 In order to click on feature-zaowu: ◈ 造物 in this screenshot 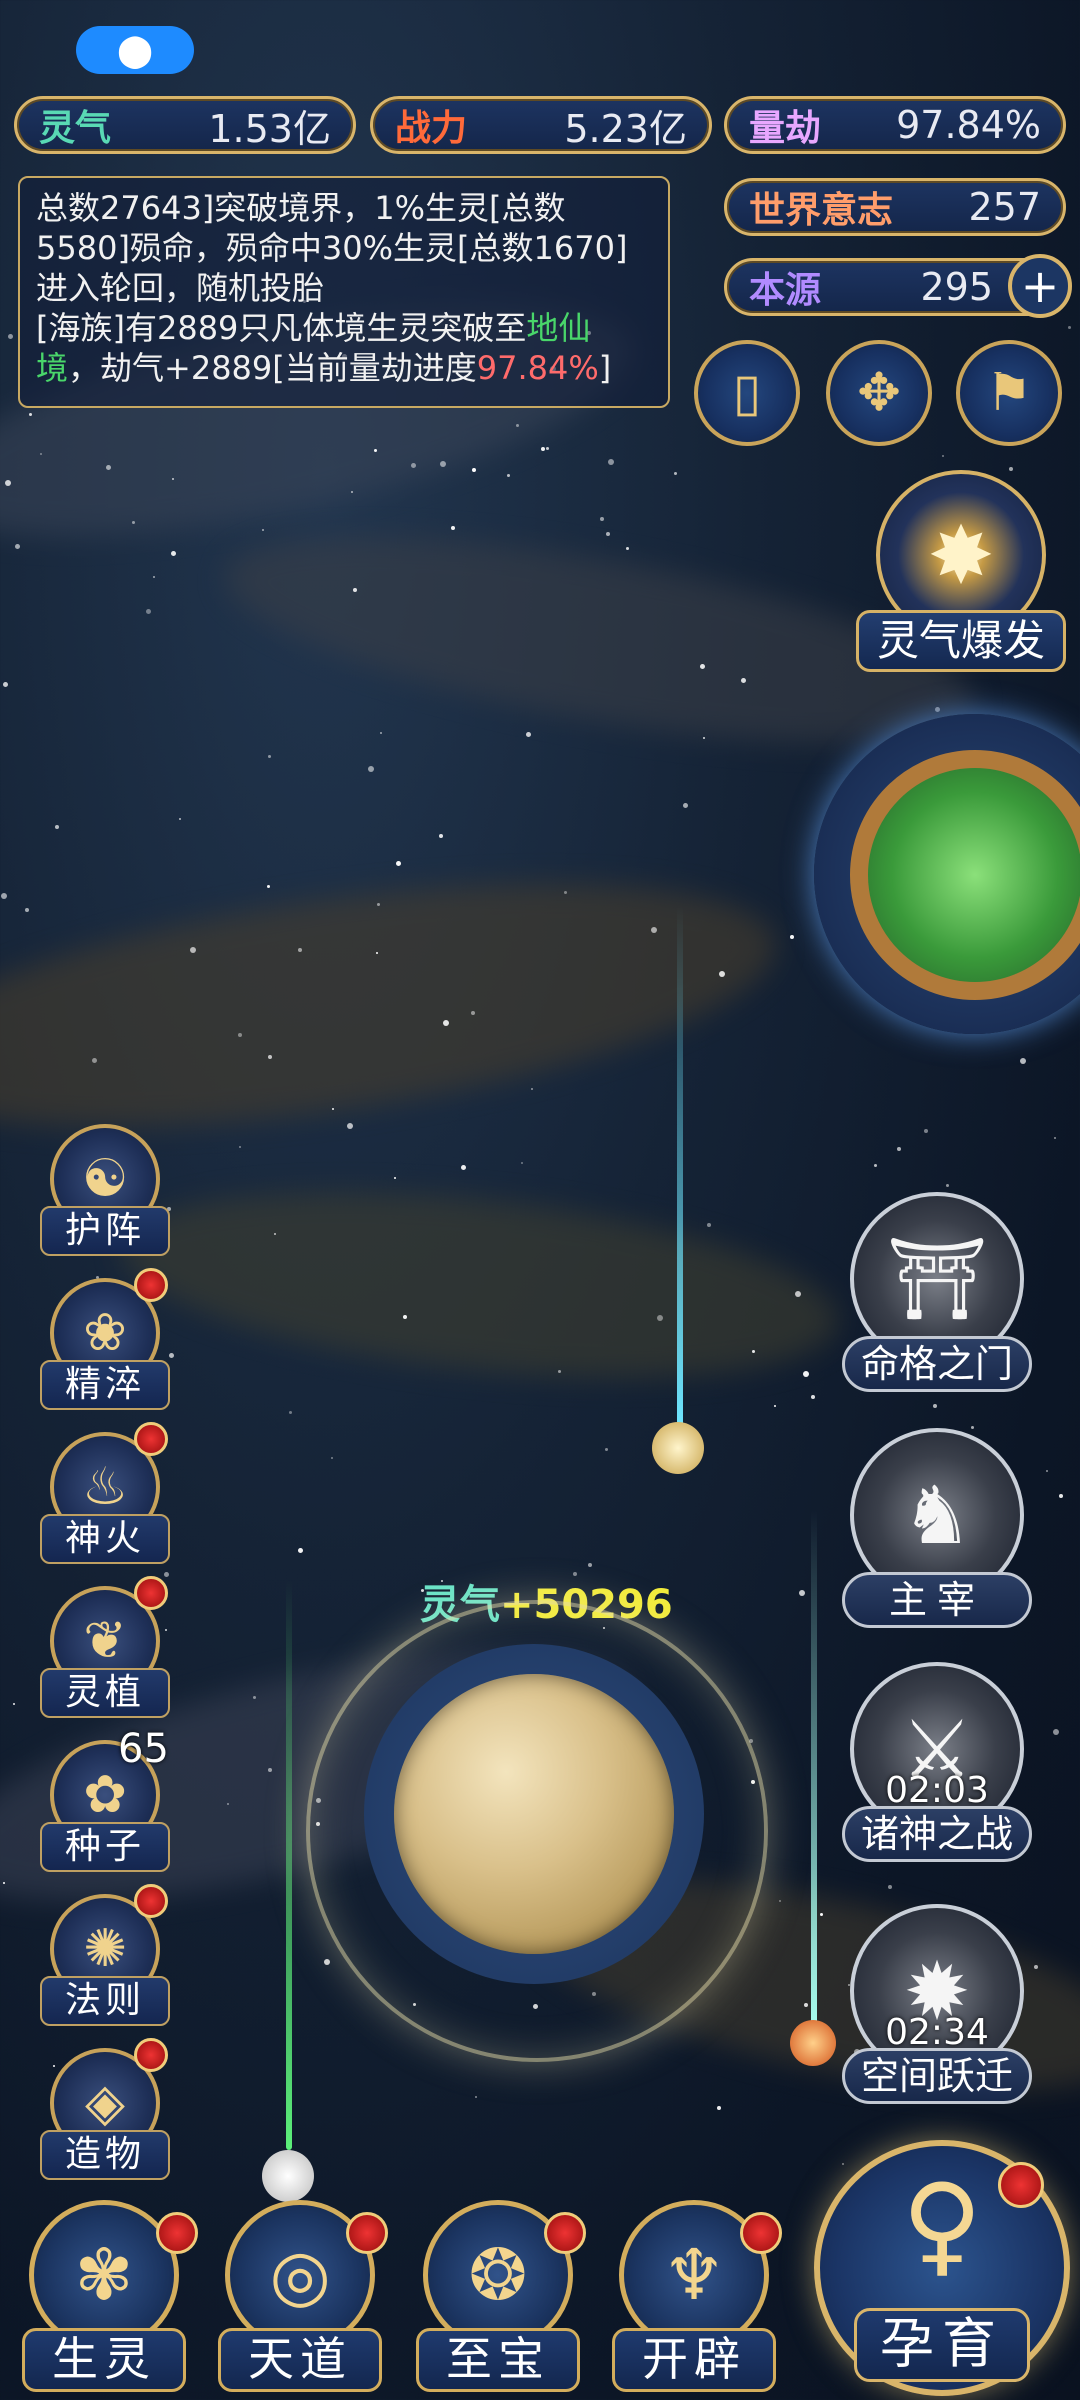, I will do `click(105, 2109)`.